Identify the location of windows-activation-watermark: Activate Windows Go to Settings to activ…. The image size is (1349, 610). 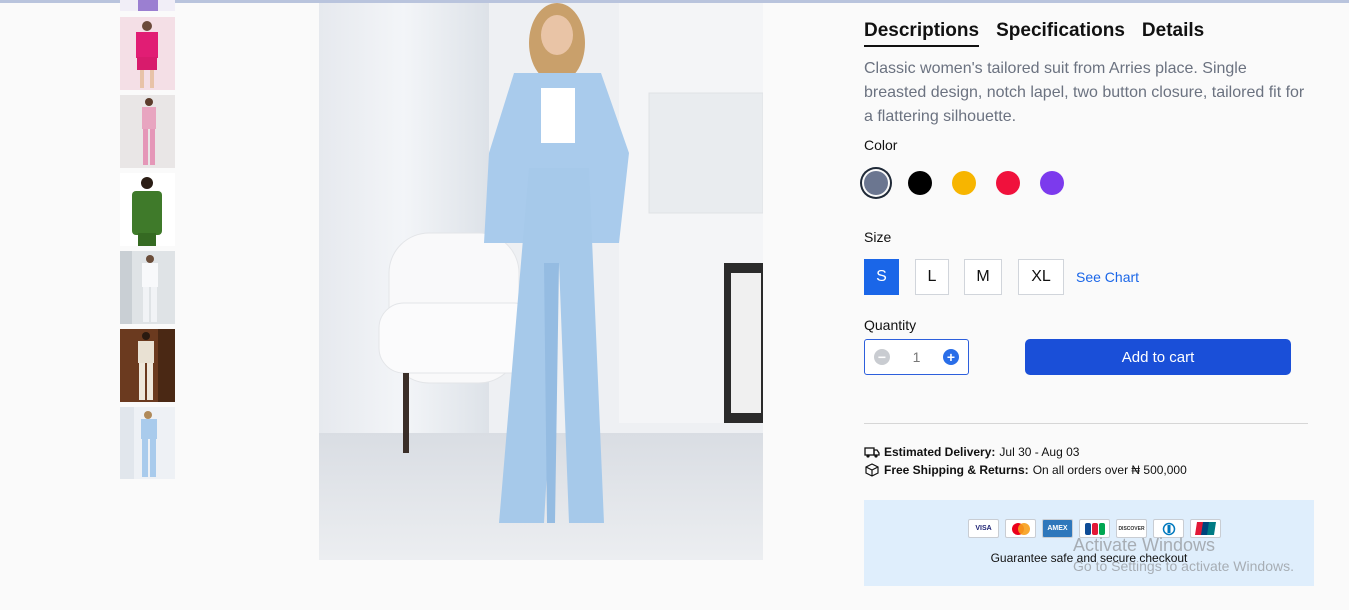
(1183, 554).